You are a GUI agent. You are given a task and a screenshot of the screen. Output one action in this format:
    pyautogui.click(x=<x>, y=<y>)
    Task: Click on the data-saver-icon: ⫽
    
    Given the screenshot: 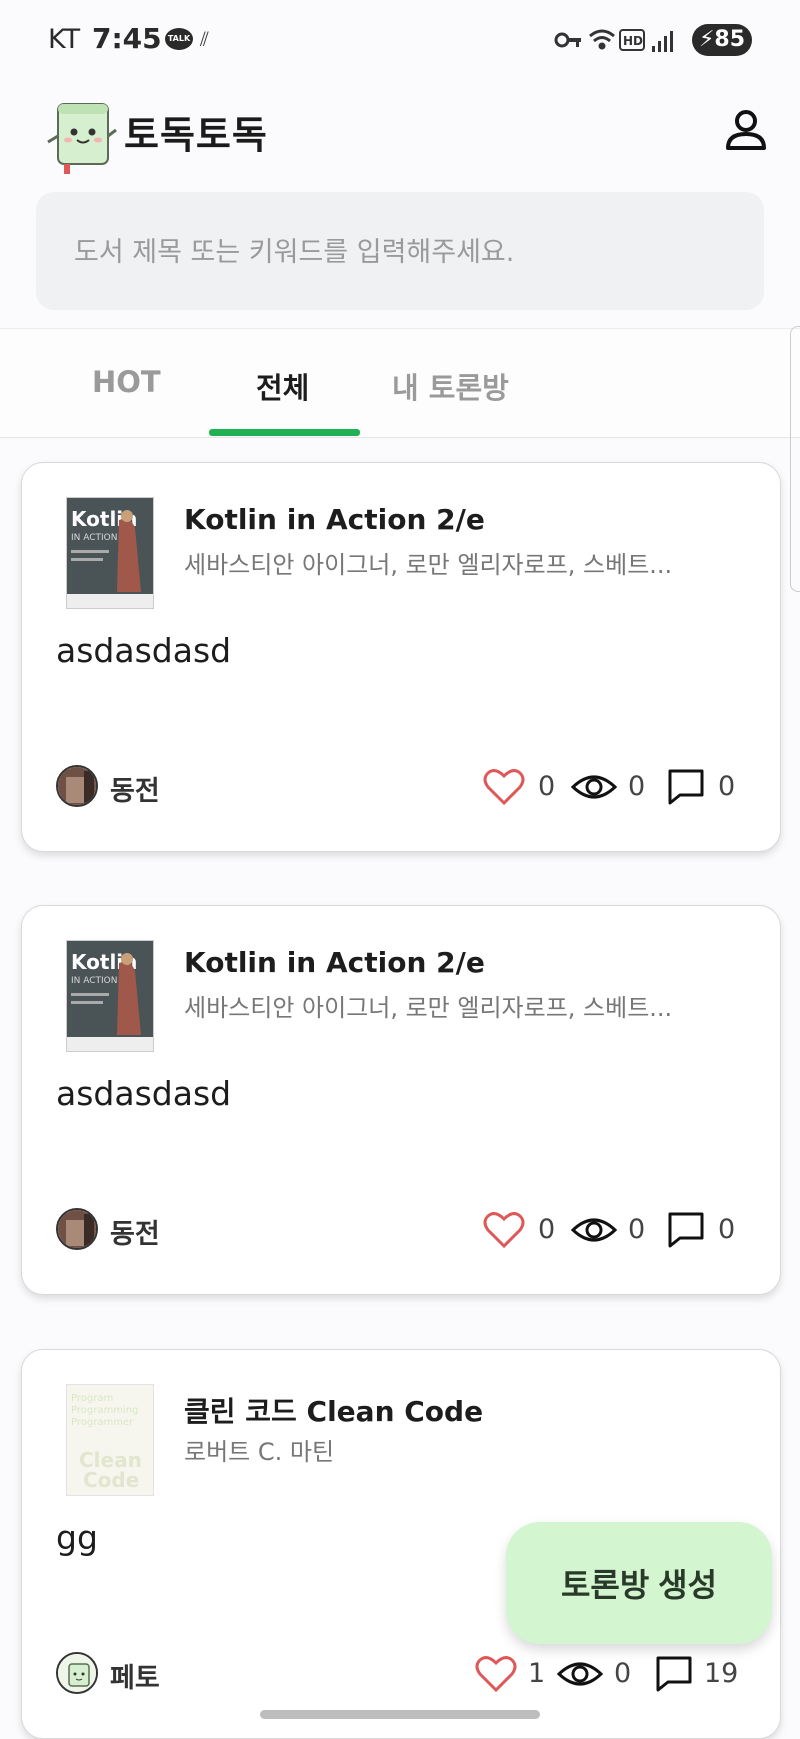 What is the action you would take?
    pyautogui.click(x=204, y=39)
    